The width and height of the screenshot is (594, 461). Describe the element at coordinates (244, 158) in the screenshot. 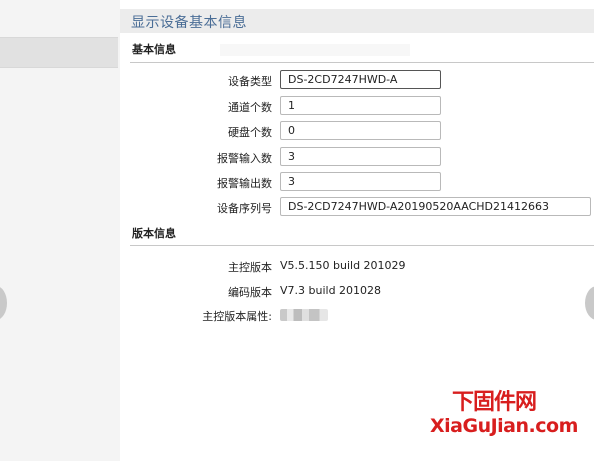

I see `alarm-input-label: 报警输入数` at that location.